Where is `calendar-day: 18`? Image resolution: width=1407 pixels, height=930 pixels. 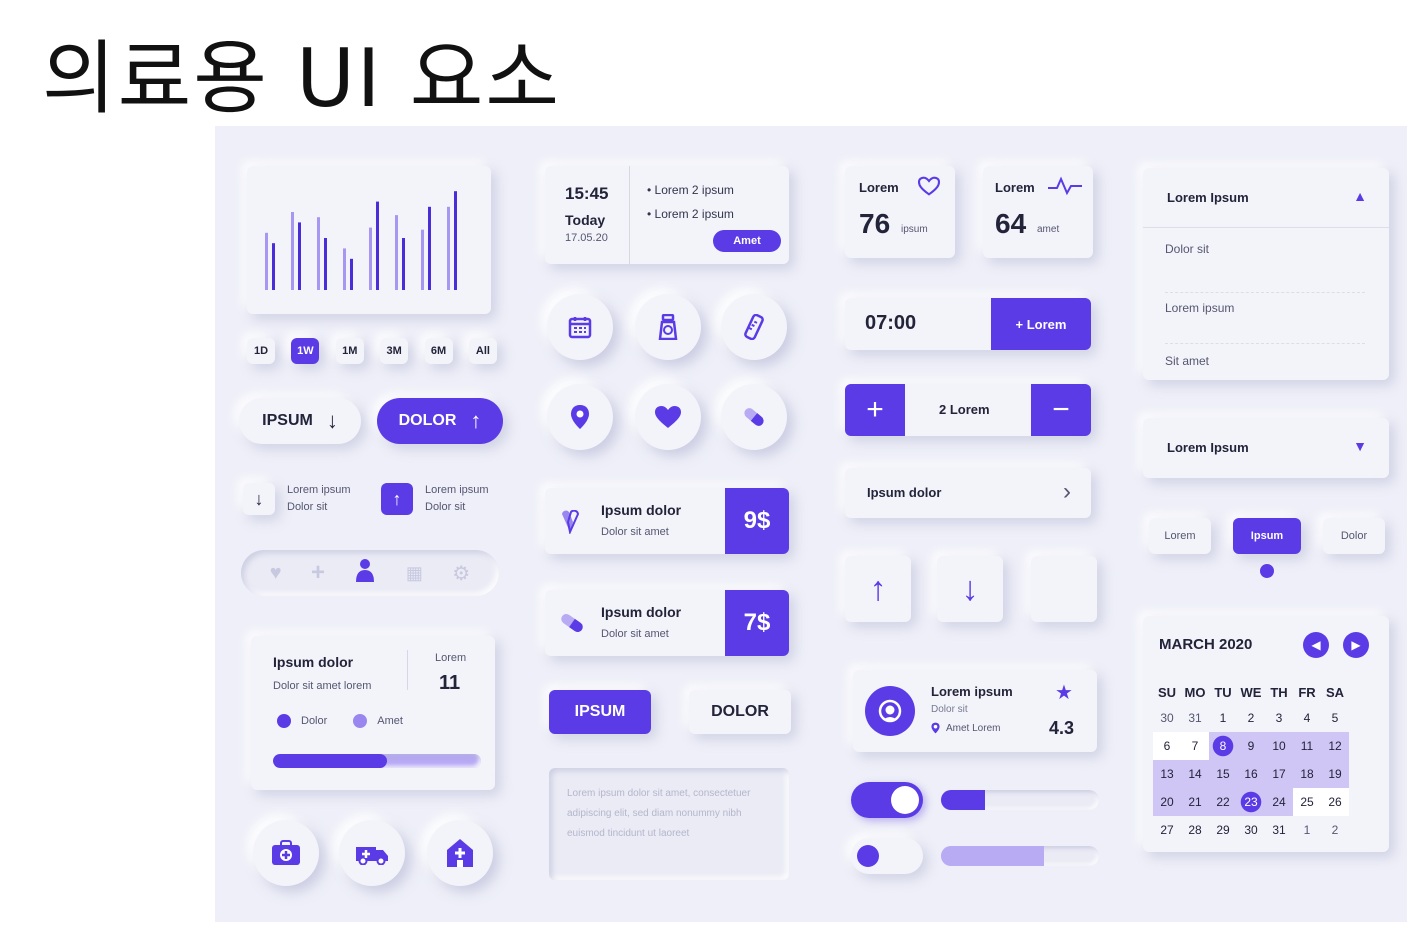 calendar-day: 18 is located at coordinates (1307, 774).